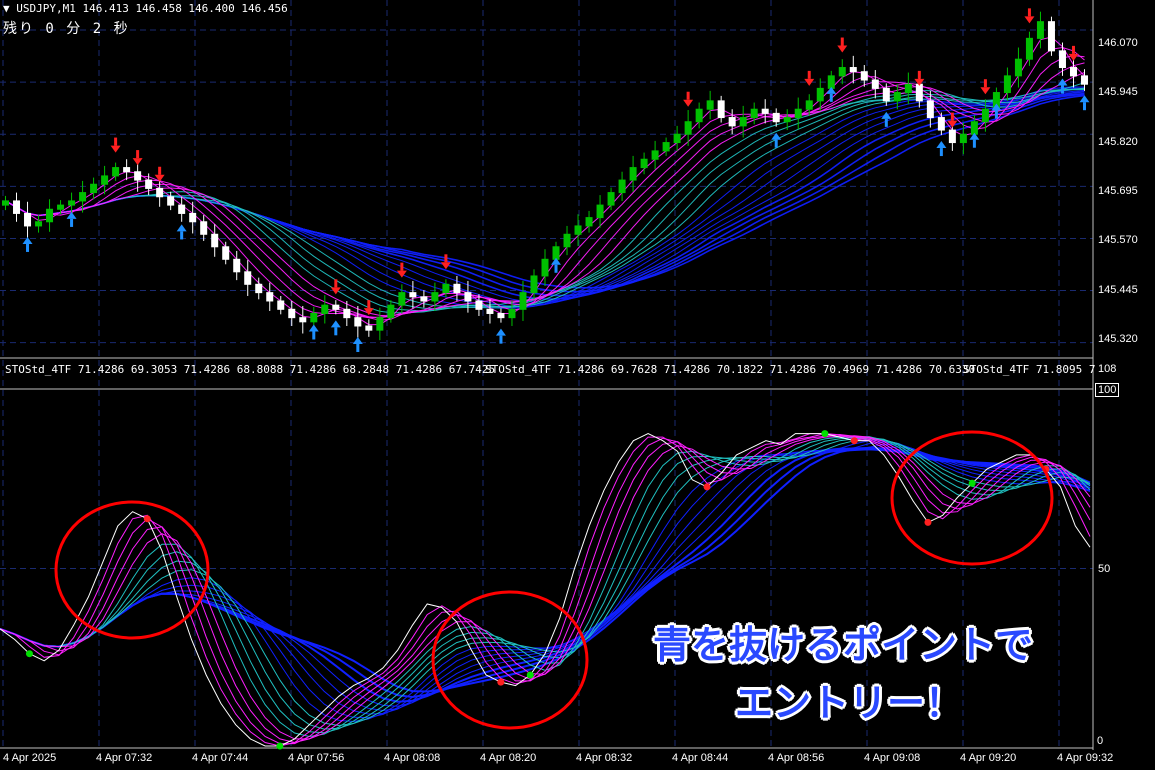 The width and height of the screenshot is (1155, 770). I want to click on price-label: 145.945, so click(1118, 92).